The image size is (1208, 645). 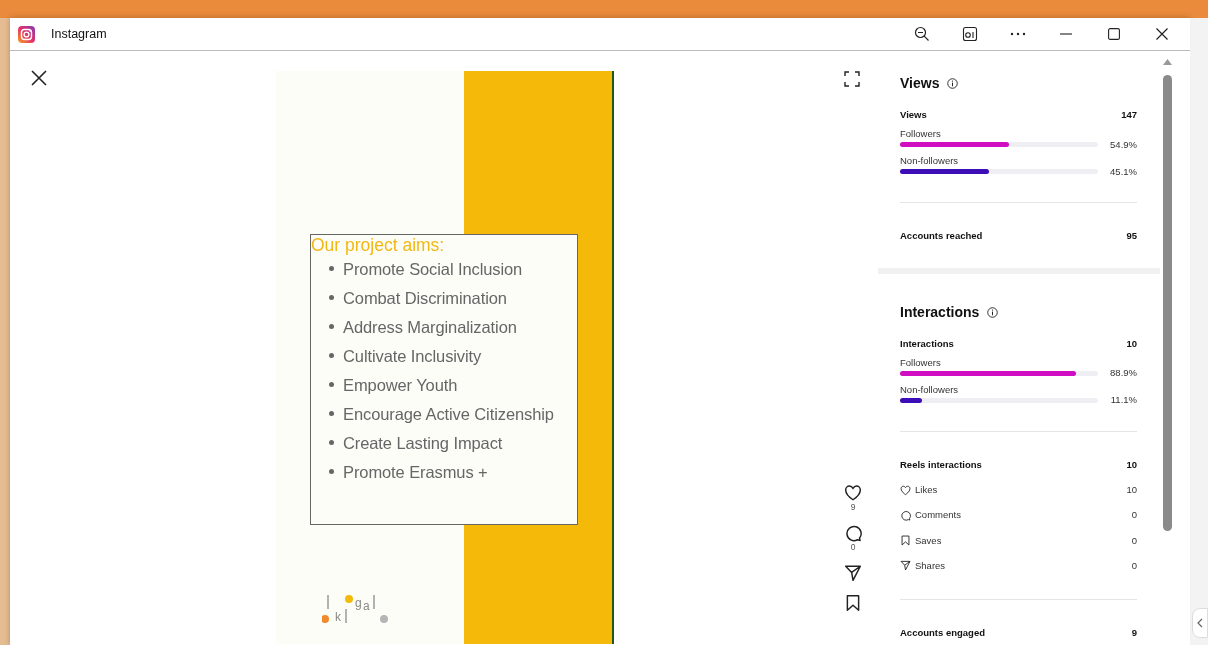 I want to click on metric-label: Accounts reached, so click(x=941, y=236).